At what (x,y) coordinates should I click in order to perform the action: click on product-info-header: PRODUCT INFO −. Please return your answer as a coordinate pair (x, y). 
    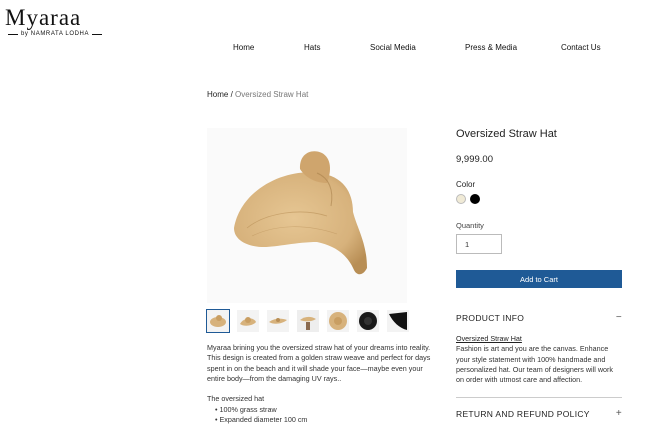
    Looking at the image, I should click on (539, 317).